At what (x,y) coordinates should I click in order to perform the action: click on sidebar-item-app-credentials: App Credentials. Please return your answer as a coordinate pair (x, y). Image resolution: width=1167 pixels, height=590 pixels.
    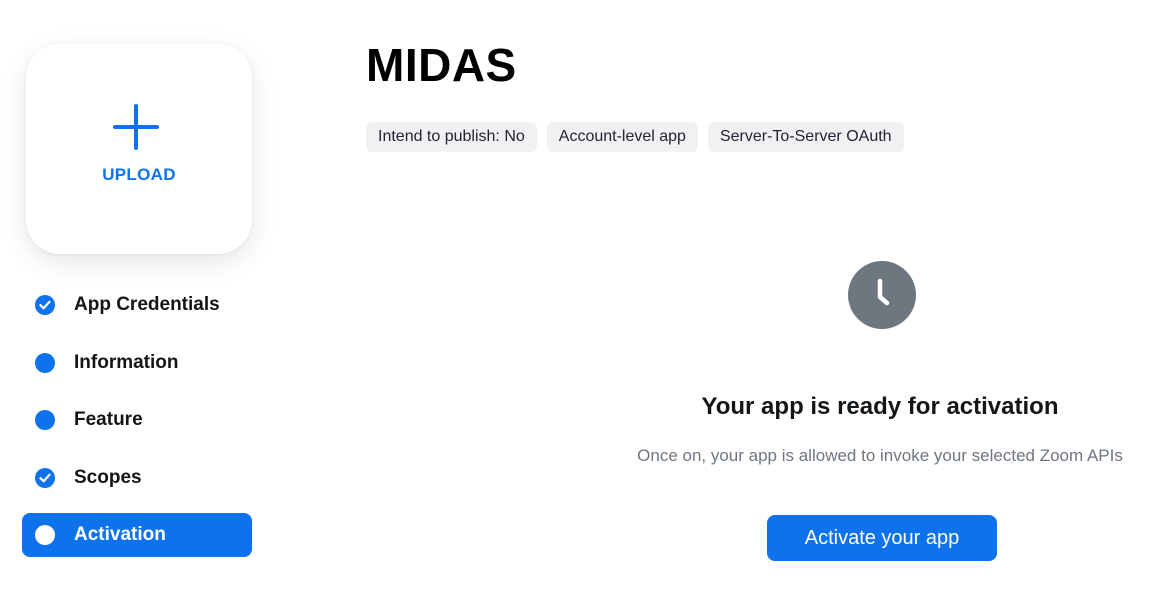
    Looking at the image, I should click on (137, 305).